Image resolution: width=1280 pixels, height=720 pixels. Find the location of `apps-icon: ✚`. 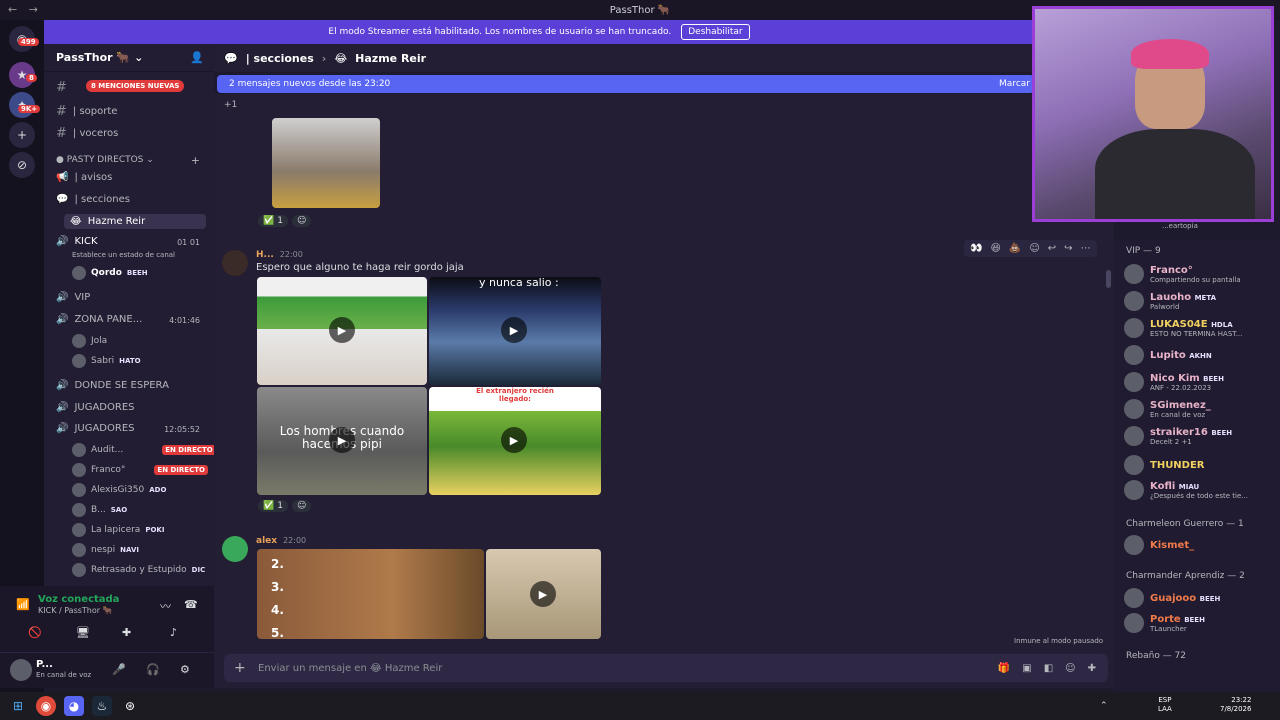

apps-icon: ✚ is located at coordinates (1092, 668).